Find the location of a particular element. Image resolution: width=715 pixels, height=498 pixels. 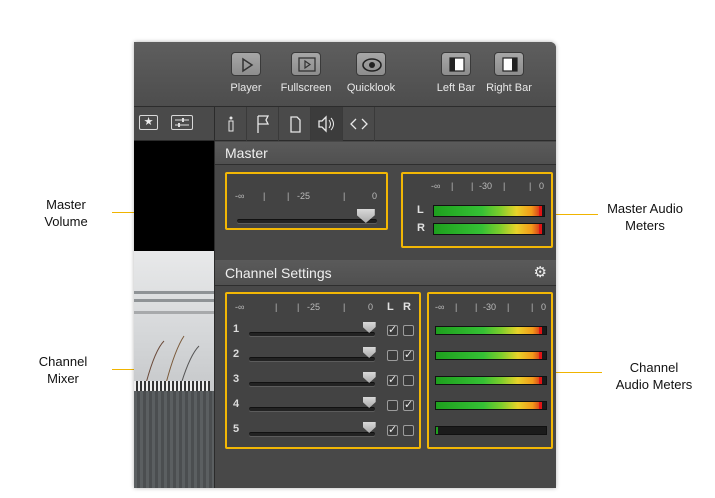

fullscreen-label: Fullscreen is located at coordinates (306, 88).